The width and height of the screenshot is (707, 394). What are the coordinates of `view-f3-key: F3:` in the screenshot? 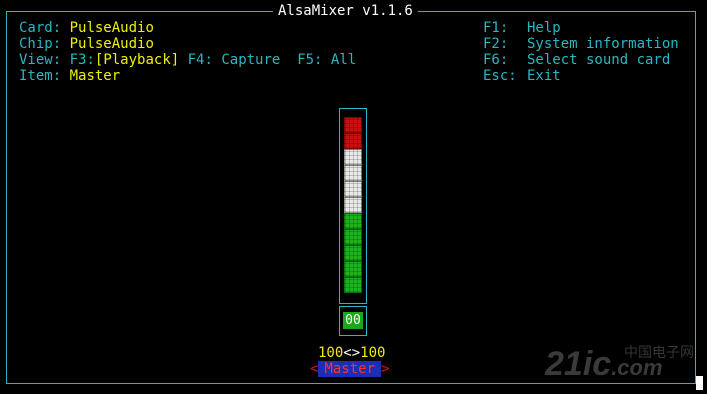 It's located at (82, 60).